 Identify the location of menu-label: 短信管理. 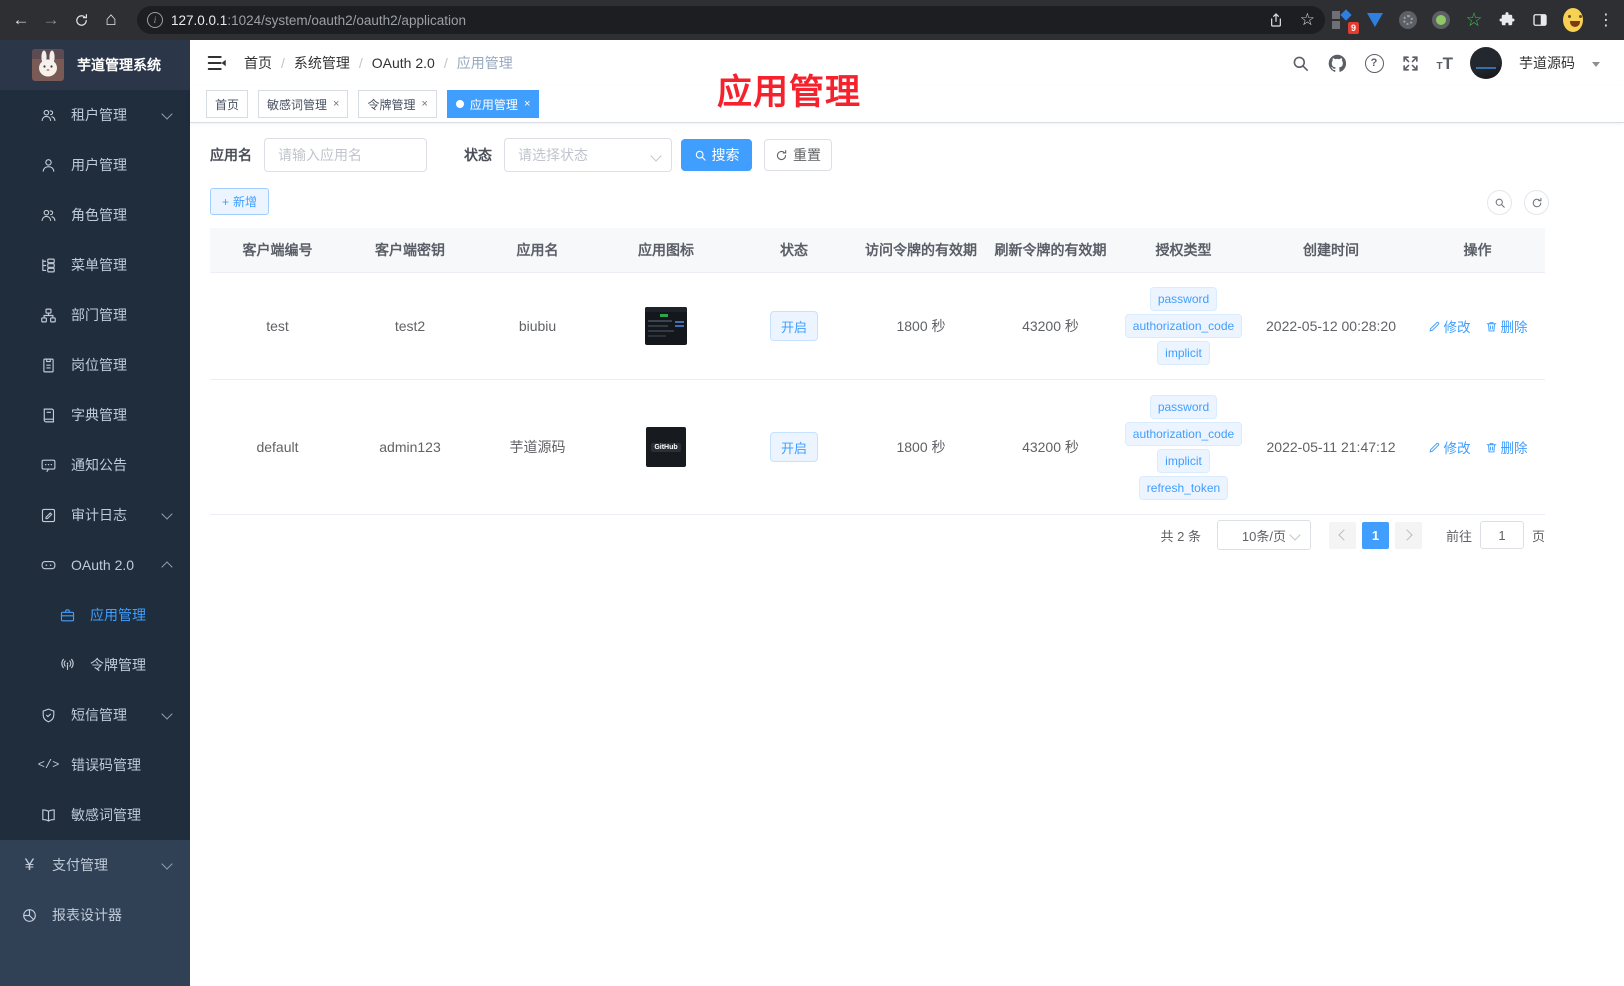
(99, 715).